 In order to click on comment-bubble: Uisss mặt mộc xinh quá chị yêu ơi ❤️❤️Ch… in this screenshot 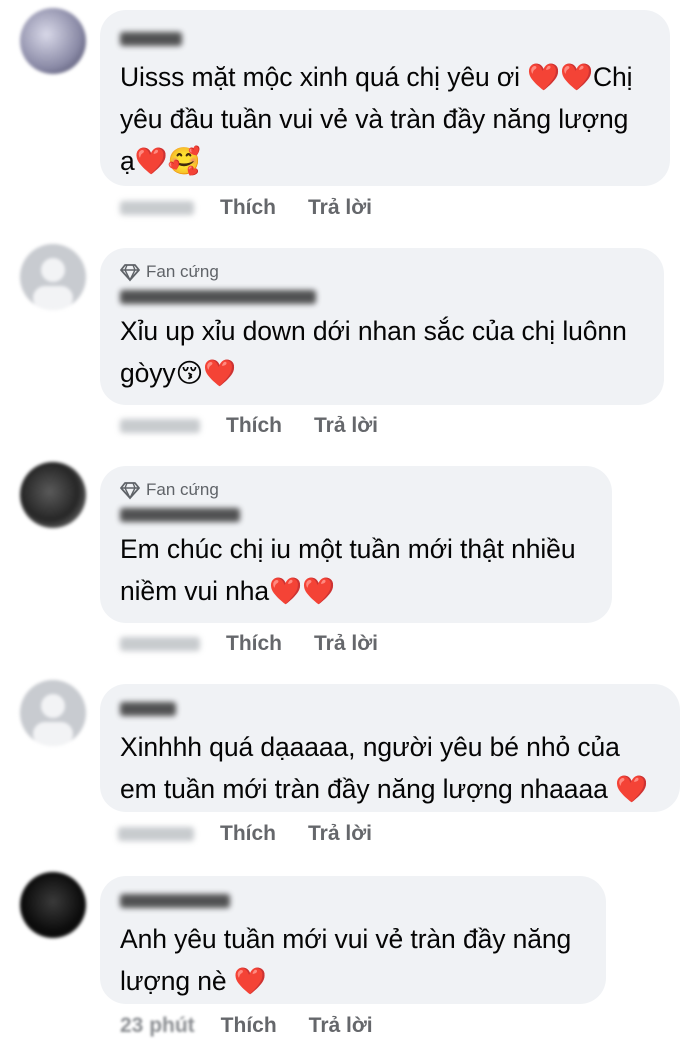, I will do `click(385, 98)`.